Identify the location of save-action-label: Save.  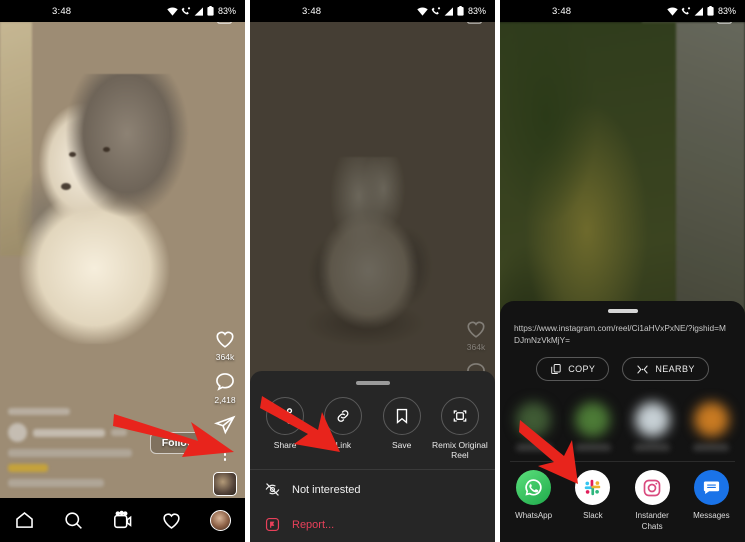
(401, 444).